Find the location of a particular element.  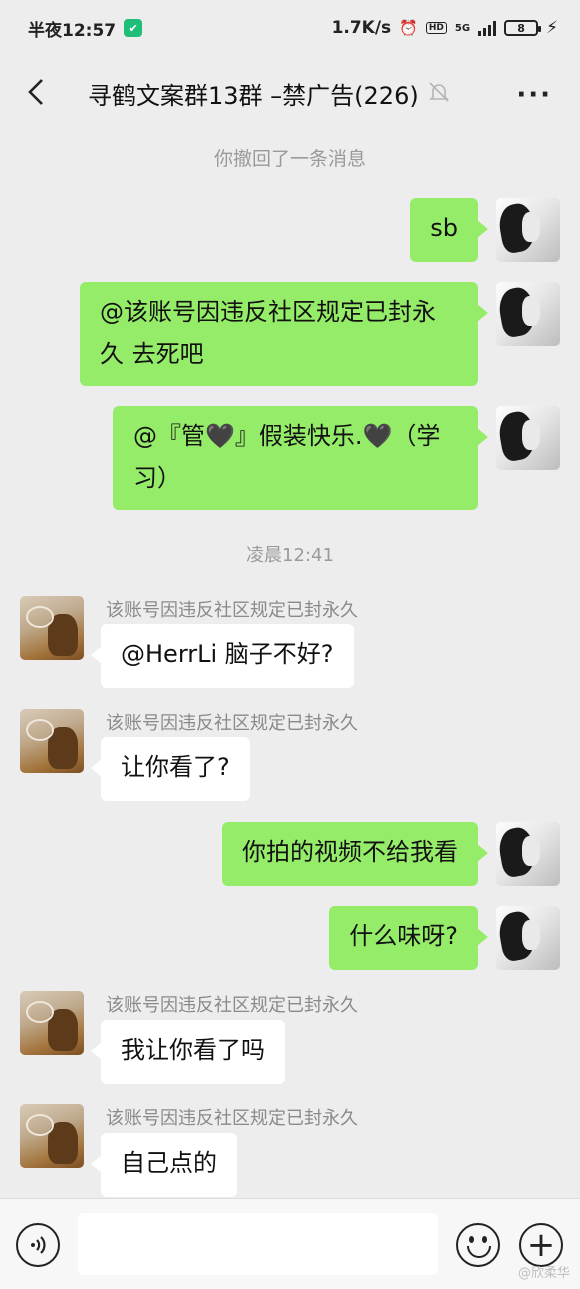

voice-input-button is located at coordinates (38, 1245).